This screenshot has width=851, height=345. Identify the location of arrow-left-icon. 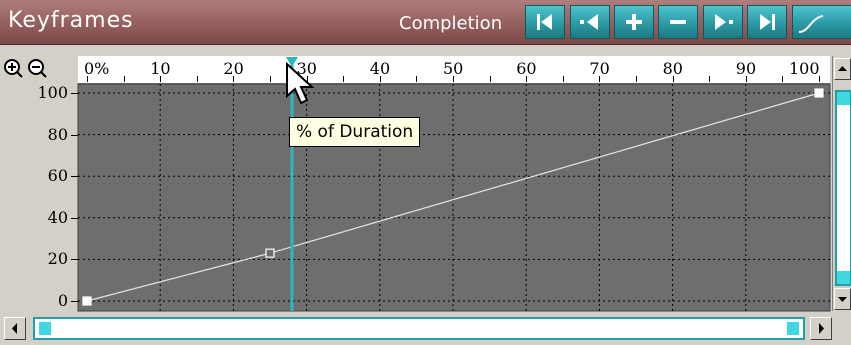
(14, 328).